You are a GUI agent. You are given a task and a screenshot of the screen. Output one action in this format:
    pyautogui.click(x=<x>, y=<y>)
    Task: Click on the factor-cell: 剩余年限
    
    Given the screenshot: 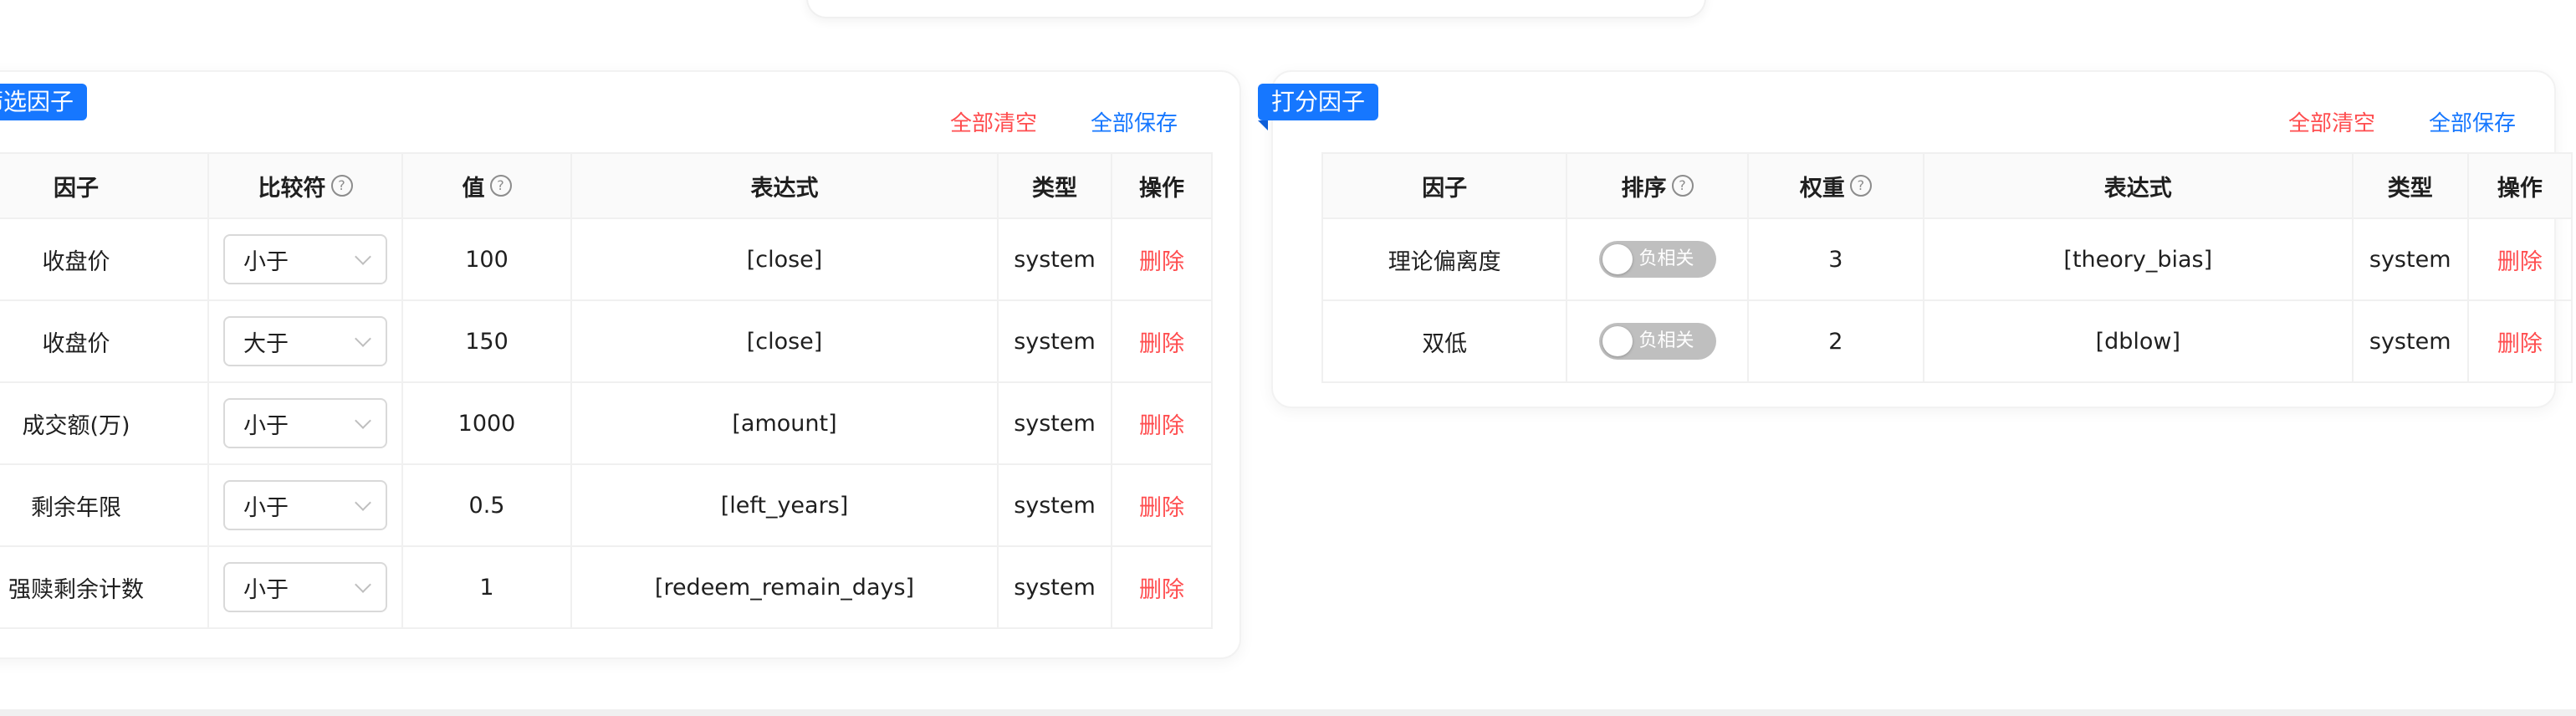 What is the action you would take?
    pyautogui.click(x=104, y=505)
    